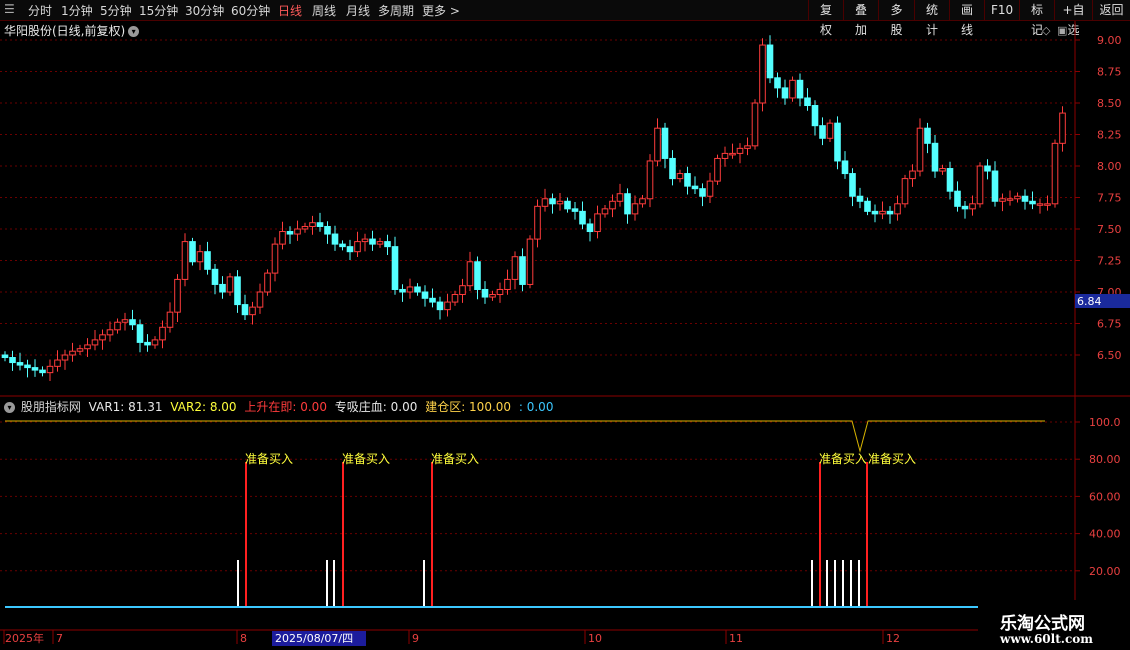 The height and width of the screenshot is (650, 1130). I want to click on build-zone-line, so click(525, 436).